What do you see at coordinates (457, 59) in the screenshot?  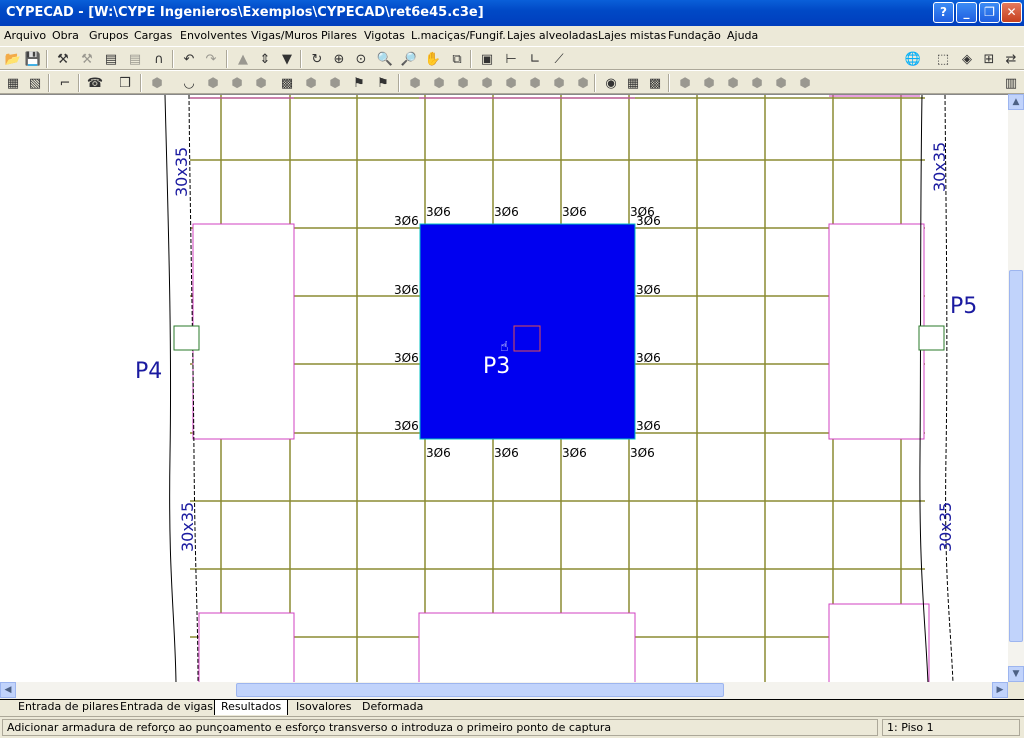 I see `previous-view-icon: ⧉` at bounding box center [457, 59].